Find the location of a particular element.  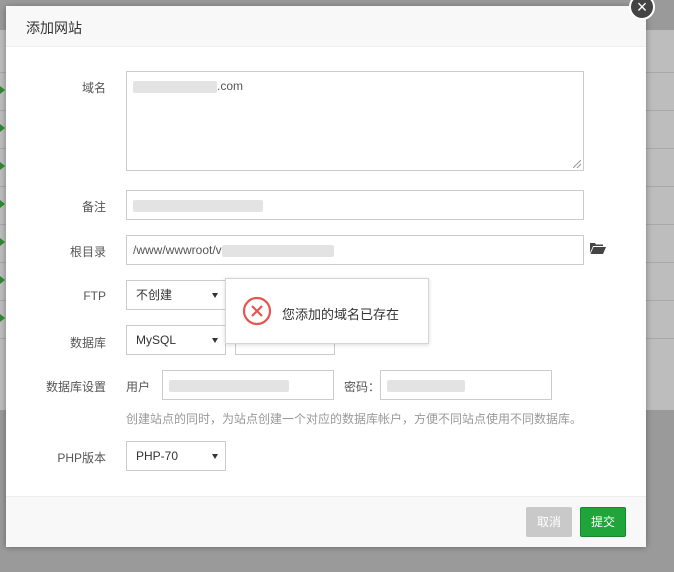

dialog-footer: 取消 提交 is located at coordinates (326, 521).